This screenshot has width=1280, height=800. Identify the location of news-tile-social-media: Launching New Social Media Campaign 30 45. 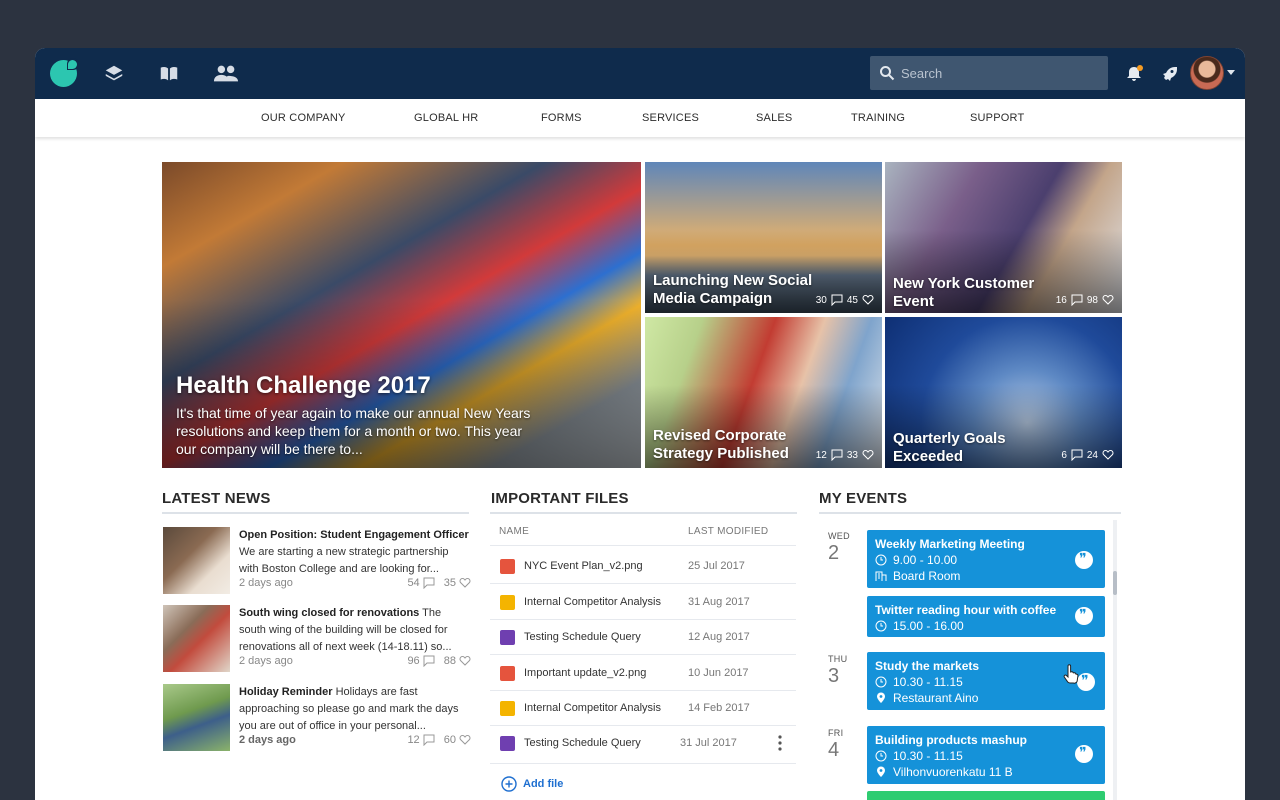
(763, 237).